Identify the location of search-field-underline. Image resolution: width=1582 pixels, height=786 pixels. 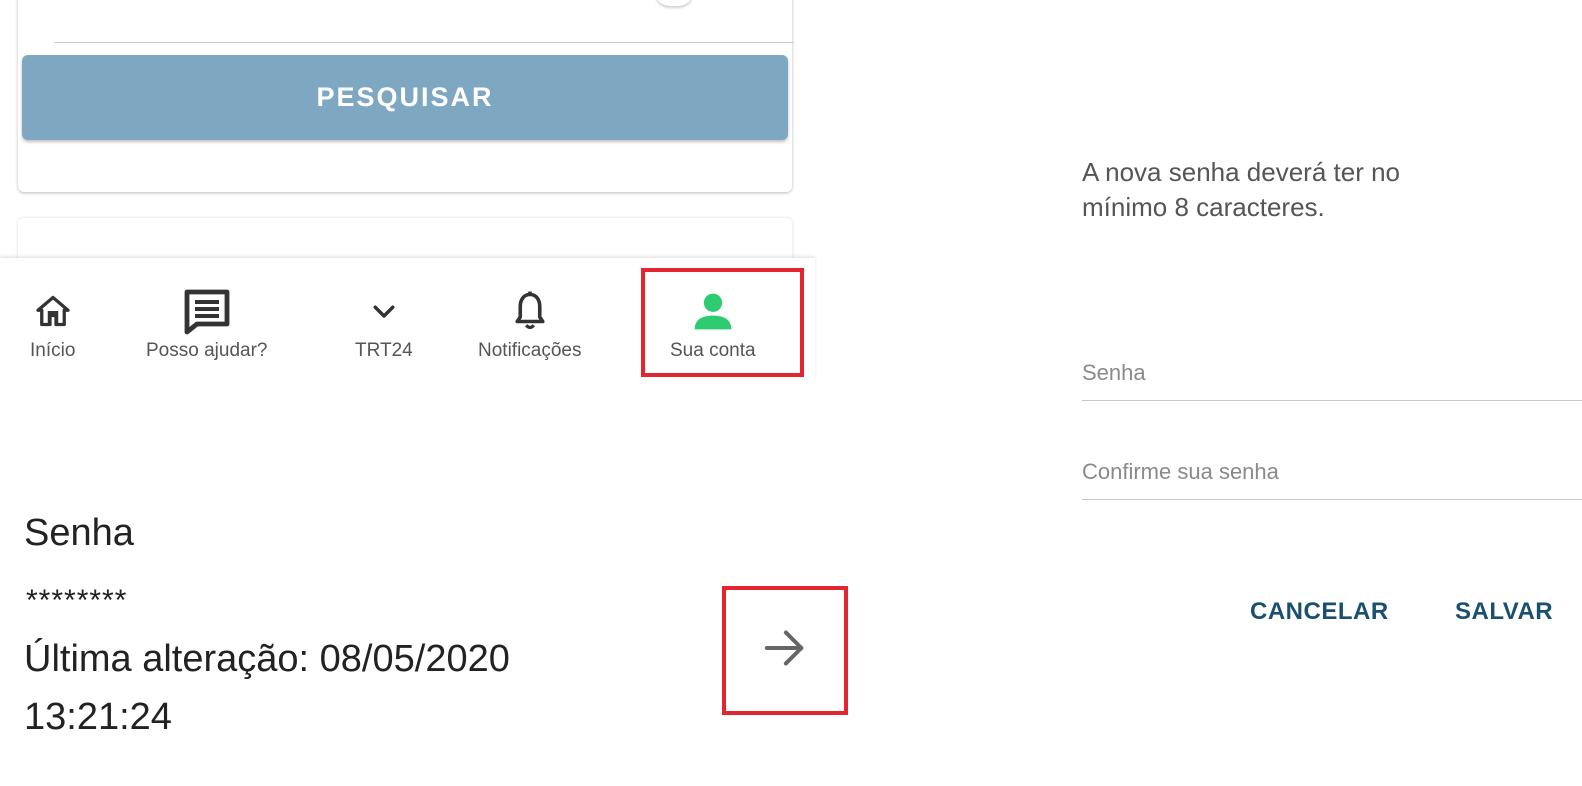
(424, 42).